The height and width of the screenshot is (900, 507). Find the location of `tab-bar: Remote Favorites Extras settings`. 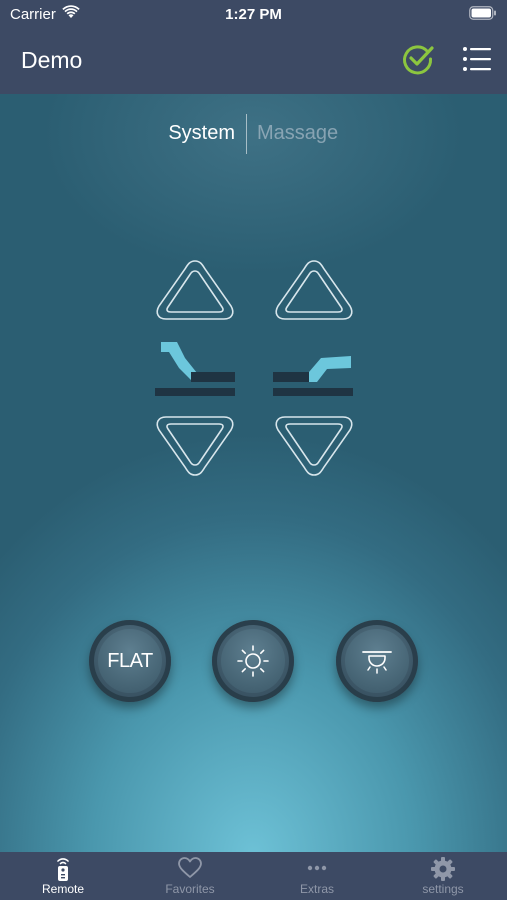

tab-bar: Remote Favorites Extras settings is located at coordinates (253, 876).